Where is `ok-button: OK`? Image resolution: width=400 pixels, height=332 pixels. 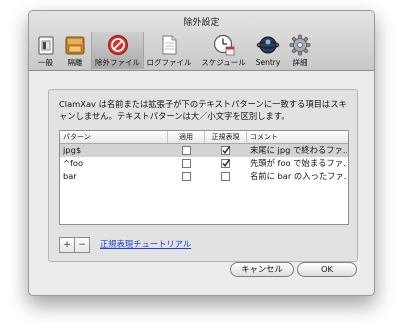
ok-button: OK is located at coordinates (327, 269).